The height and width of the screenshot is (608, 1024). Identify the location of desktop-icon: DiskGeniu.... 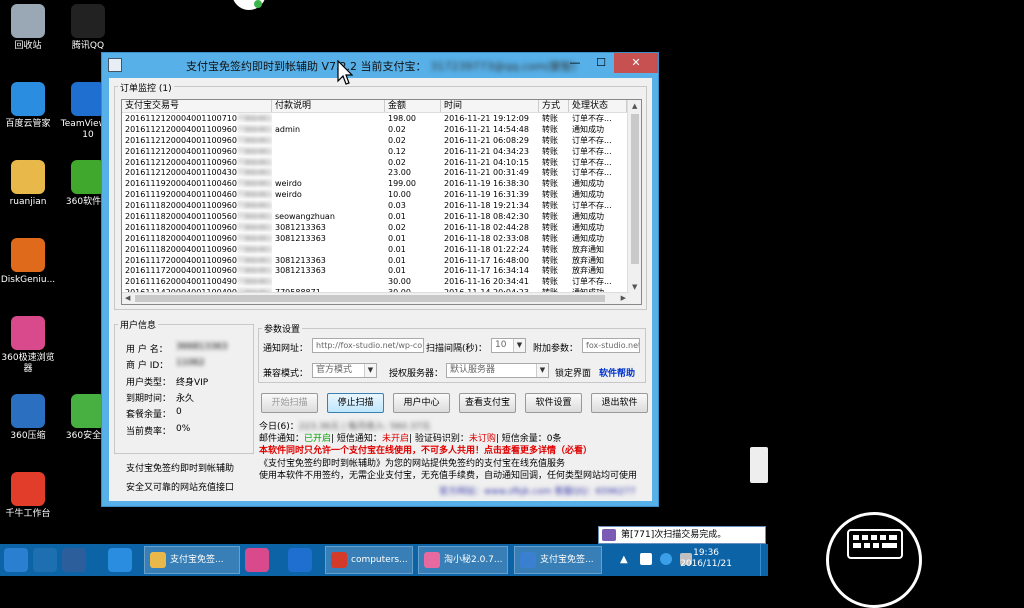
(28, 262).